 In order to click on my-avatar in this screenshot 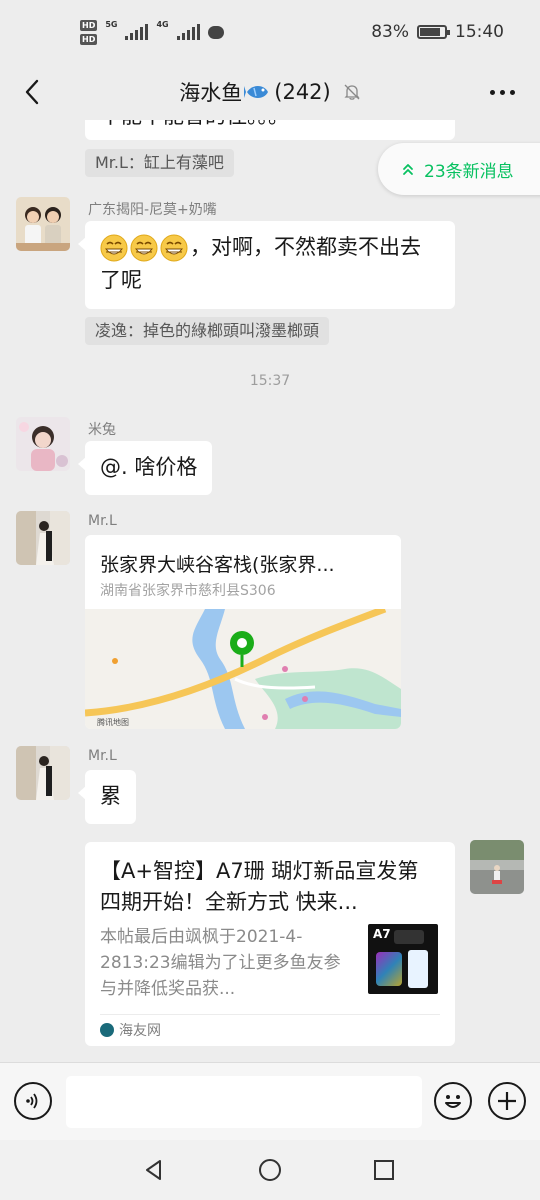, I will do `click(497, 867)`.